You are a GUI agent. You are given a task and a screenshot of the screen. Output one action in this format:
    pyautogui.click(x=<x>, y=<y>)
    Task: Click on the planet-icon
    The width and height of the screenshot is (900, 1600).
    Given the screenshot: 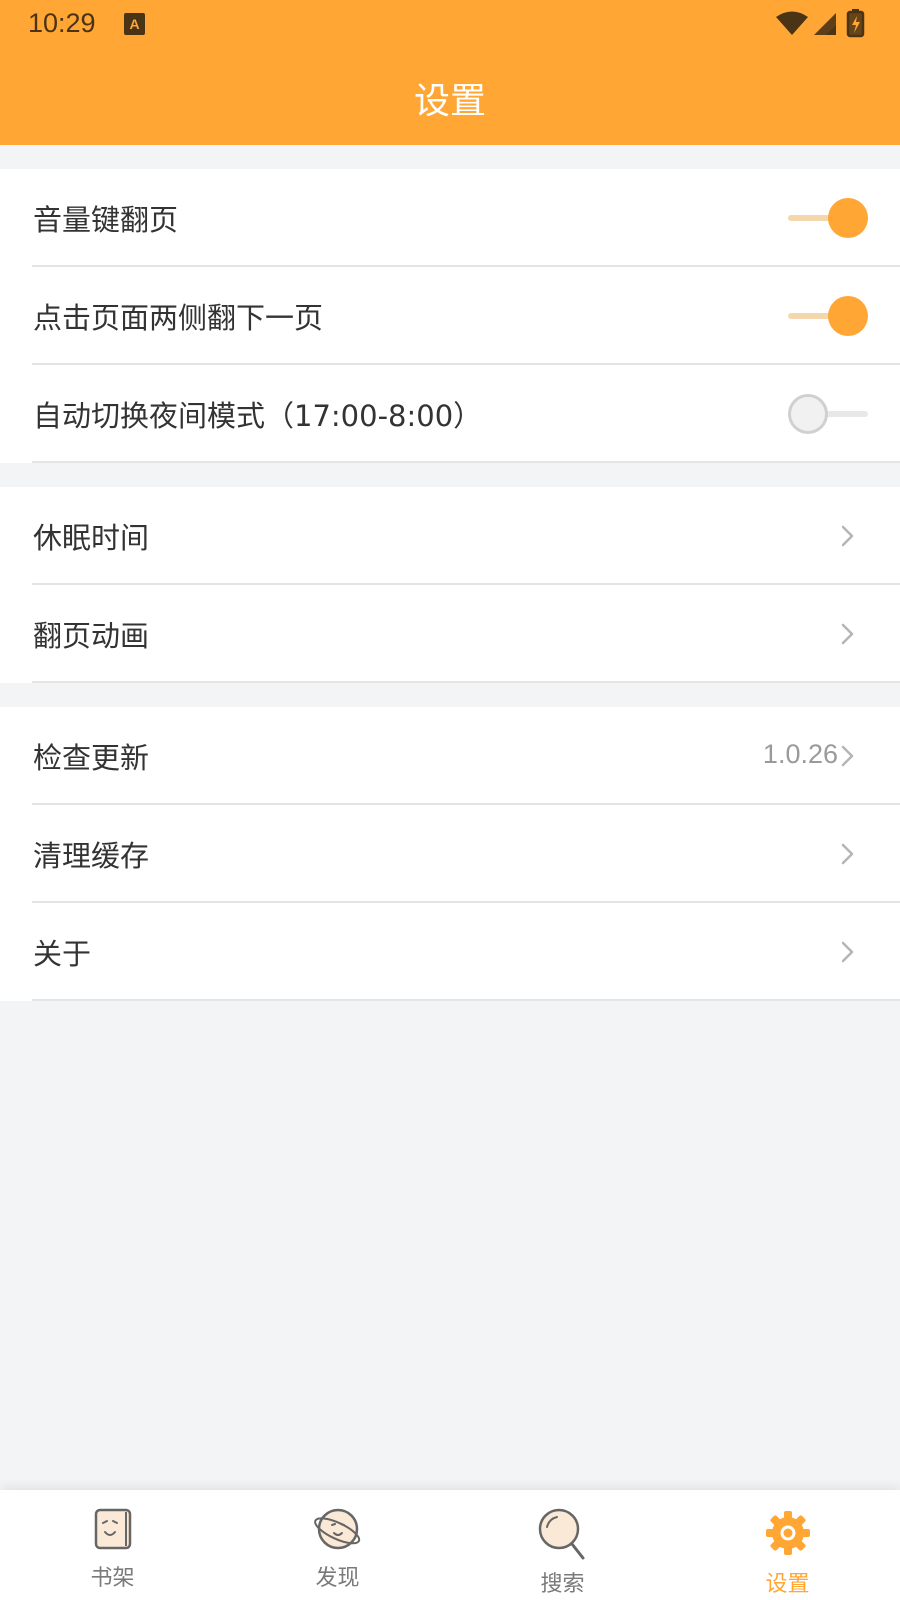 What is the action you would take?
    pyautogui.click(x=336, y=1529)
    